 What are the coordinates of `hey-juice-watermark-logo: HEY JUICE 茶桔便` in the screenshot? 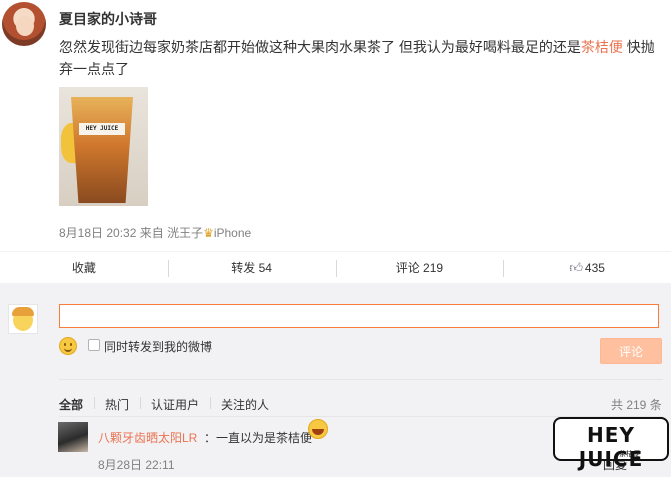 It's located at (611, 444).